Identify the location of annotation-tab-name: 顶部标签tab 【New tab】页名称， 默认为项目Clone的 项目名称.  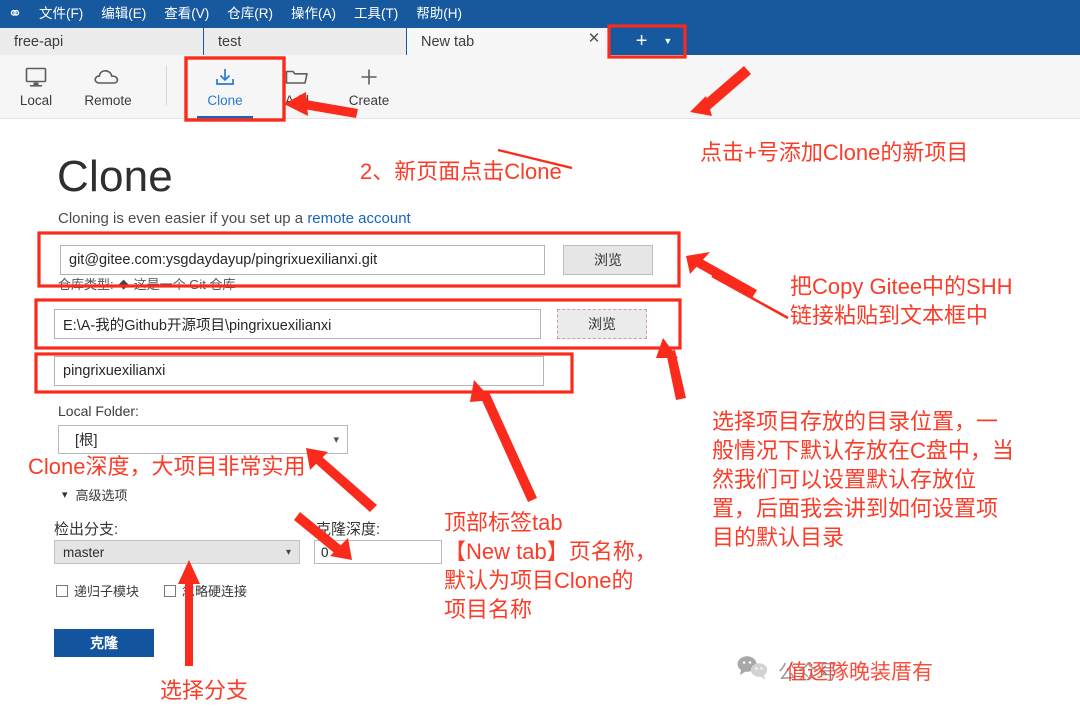
(550, 566).